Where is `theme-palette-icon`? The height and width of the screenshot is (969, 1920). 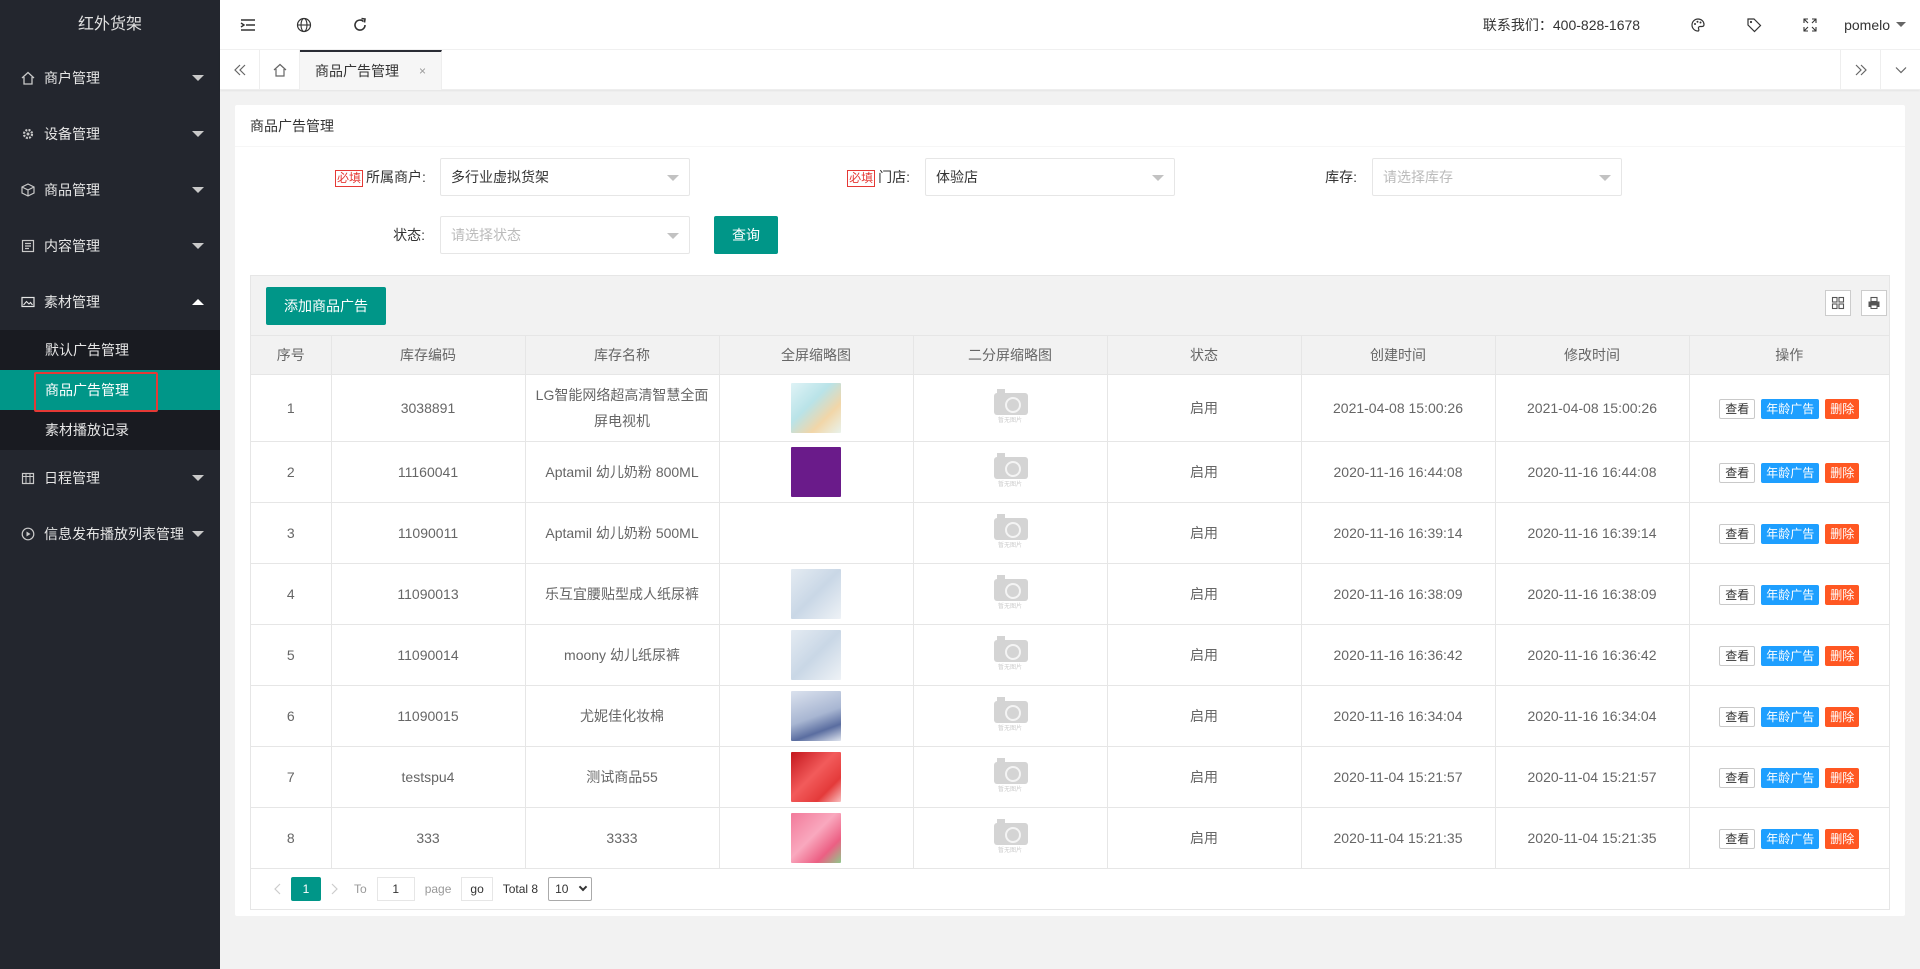
theme-palette-icon is located at coordinates (1698, 25).